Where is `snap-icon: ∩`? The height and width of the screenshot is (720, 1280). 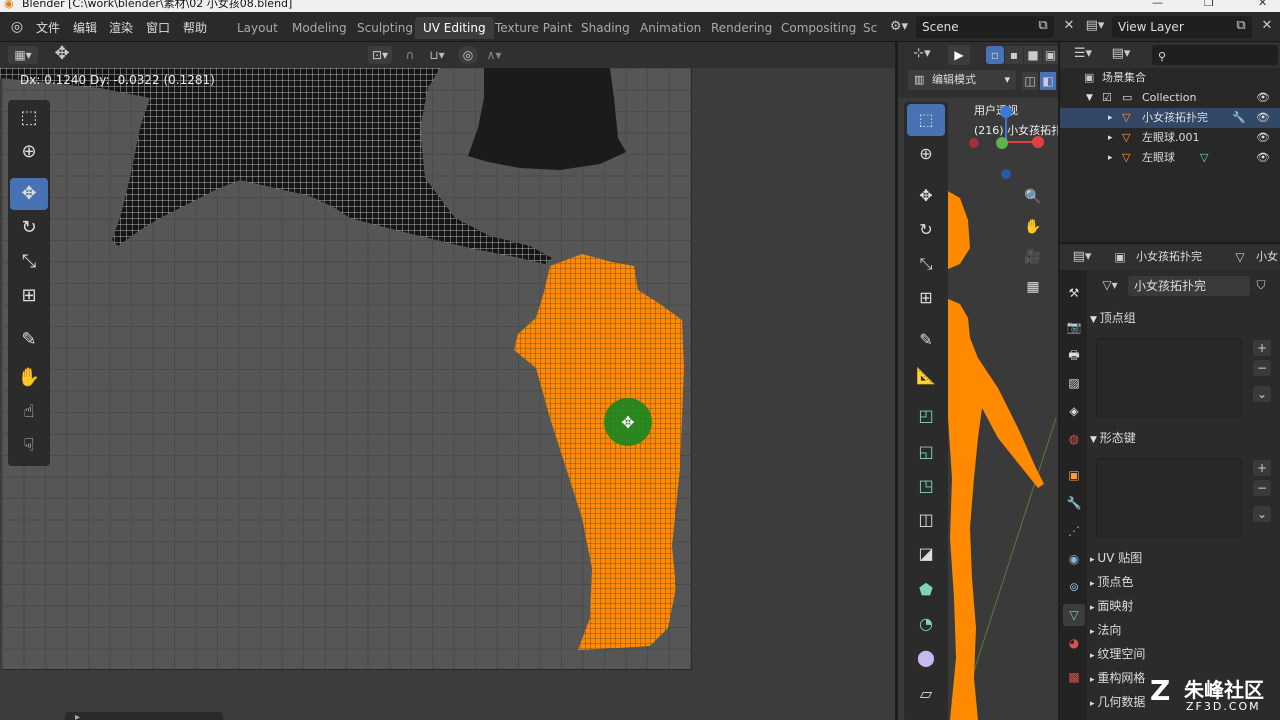 snap-icon: ∩ is located at coordinates (410, 55).